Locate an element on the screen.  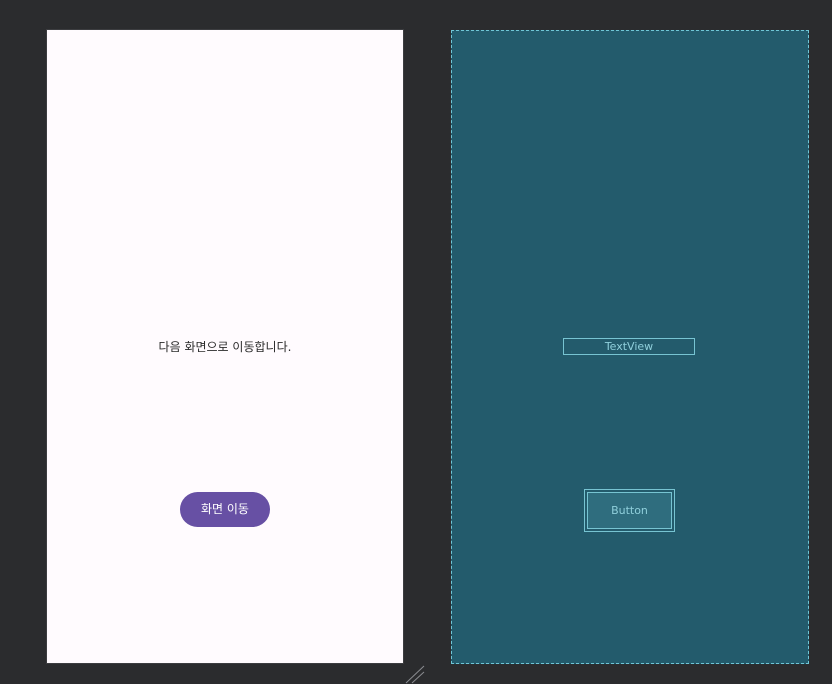
blueprint-textview: TextView is located at coordinates (629, 346).